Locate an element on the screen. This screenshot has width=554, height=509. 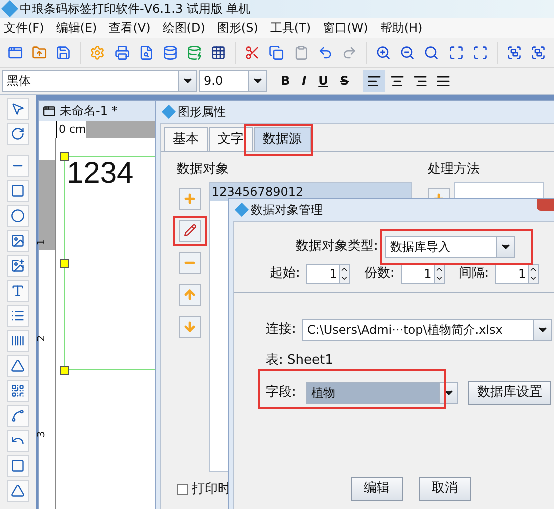
tab: 基本 is located at coordinates (186, 139).